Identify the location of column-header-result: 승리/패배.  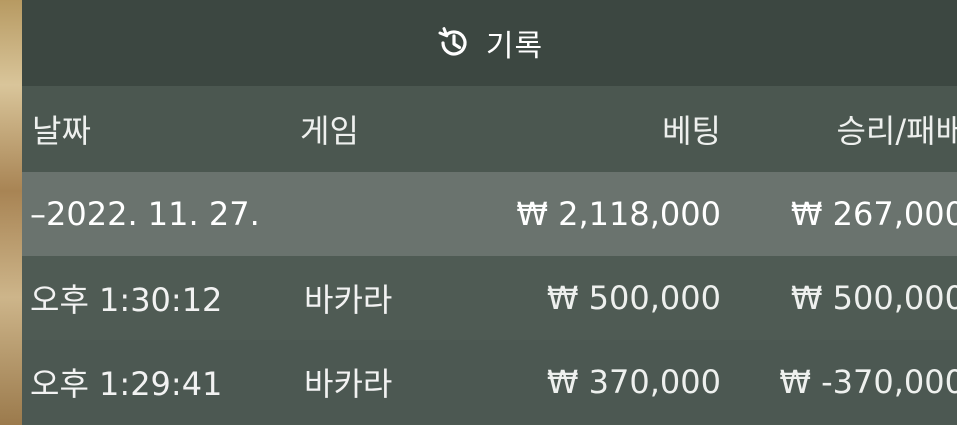
(896, 129).